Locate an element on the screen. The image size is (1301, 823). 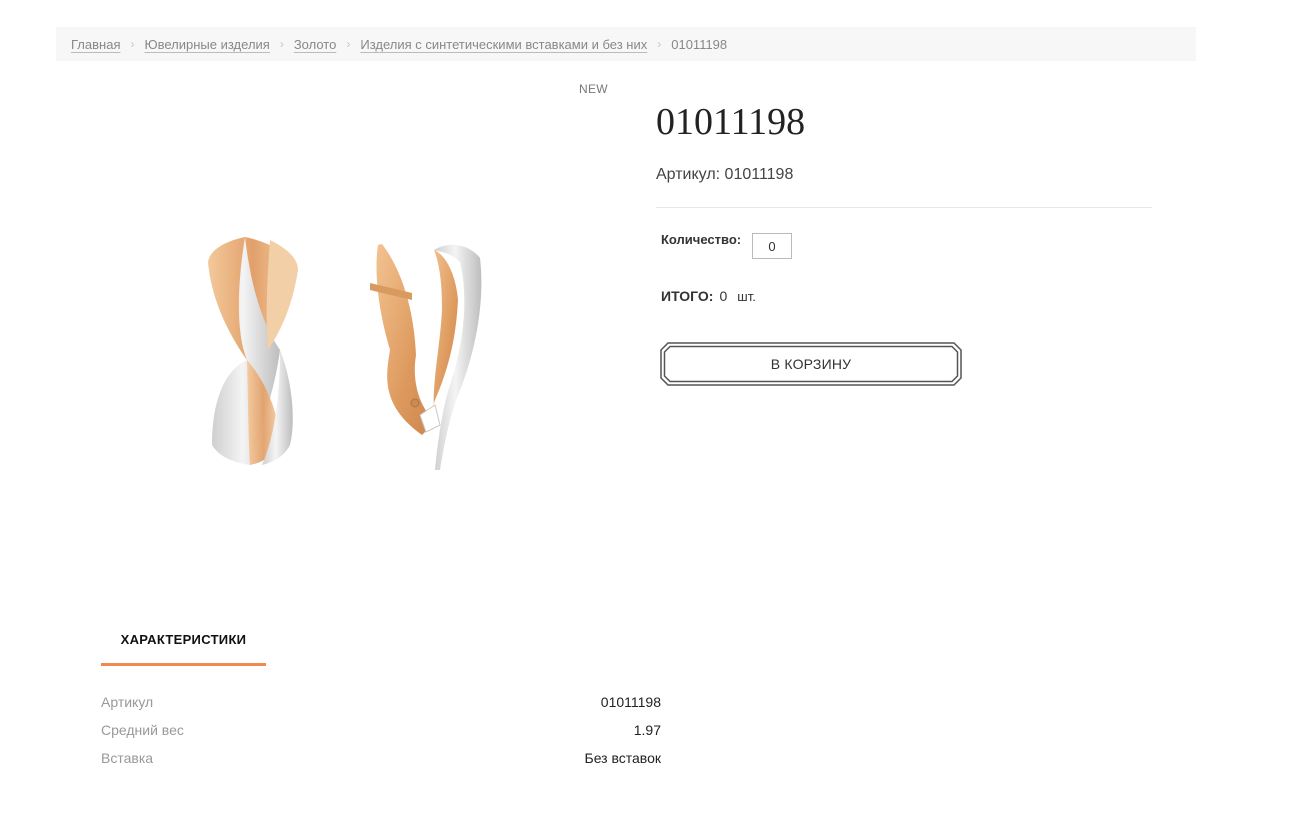
divider is located at coordinates (904, 207).